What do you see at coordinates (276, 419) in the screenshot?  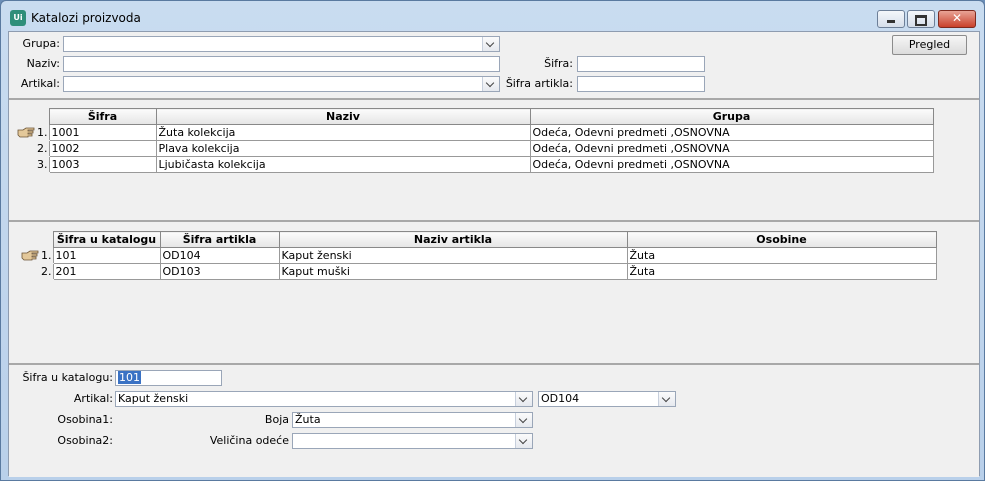 I see `osobina1-name: Boja` at bounding box center [276, 419].